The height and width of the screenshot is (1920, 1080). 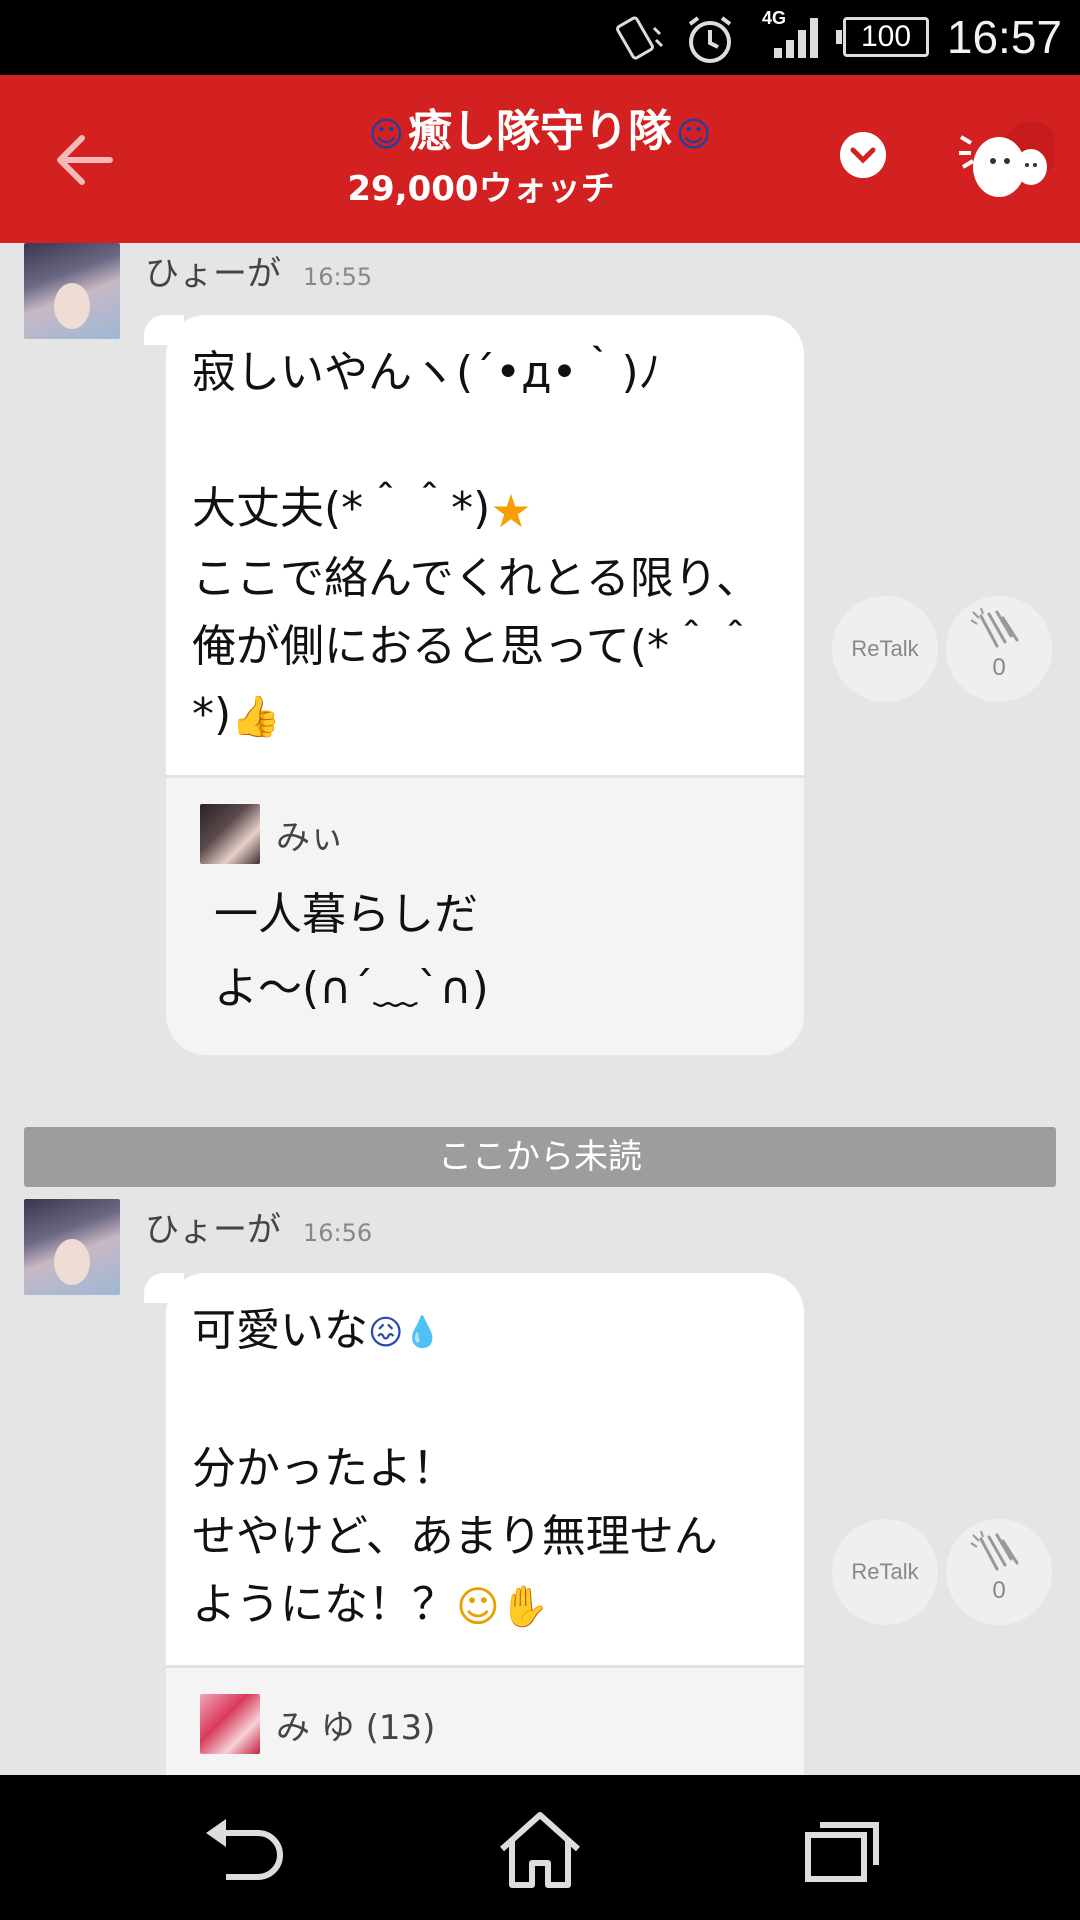 I want to click on unread-divider: ここから未読, so click(x=540, y=1157).